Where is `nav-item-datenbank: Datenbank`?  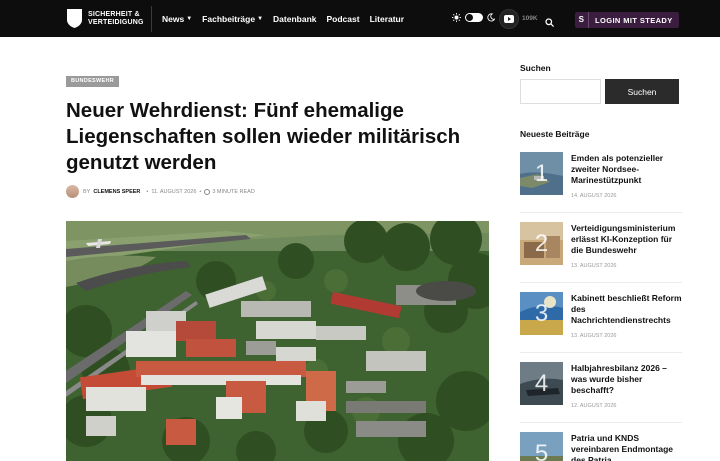
nav-item-datenbank: Datenbank is located at coordinates (294, 19).